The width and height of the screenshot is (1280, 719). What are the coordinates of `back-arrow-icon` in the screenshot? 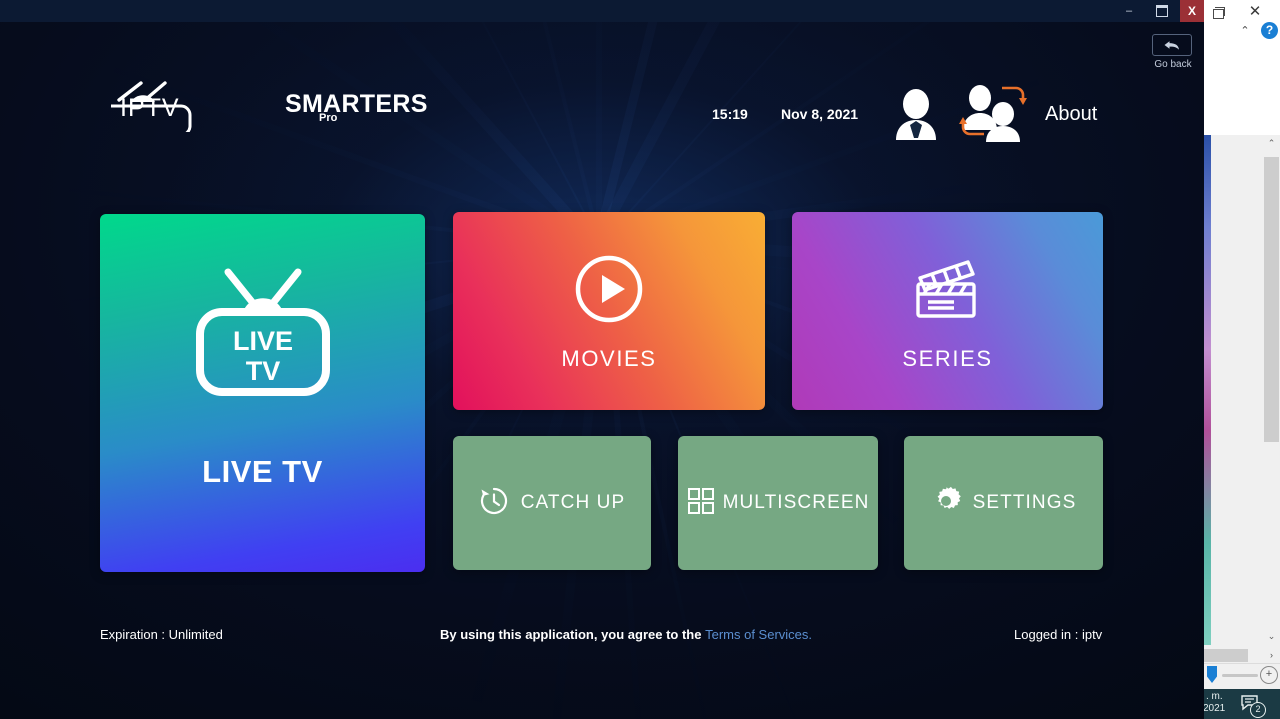 It's located at (1172, 45).